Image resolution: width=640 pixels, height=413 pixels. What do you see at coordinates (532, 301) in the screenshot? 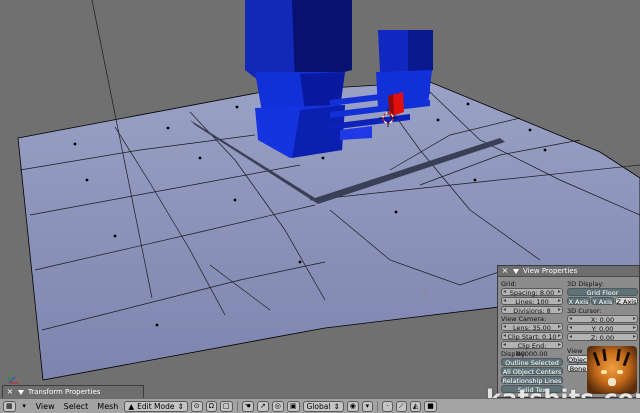
I see `lines-field: Lines: 100` at bounding box center [532, 301].